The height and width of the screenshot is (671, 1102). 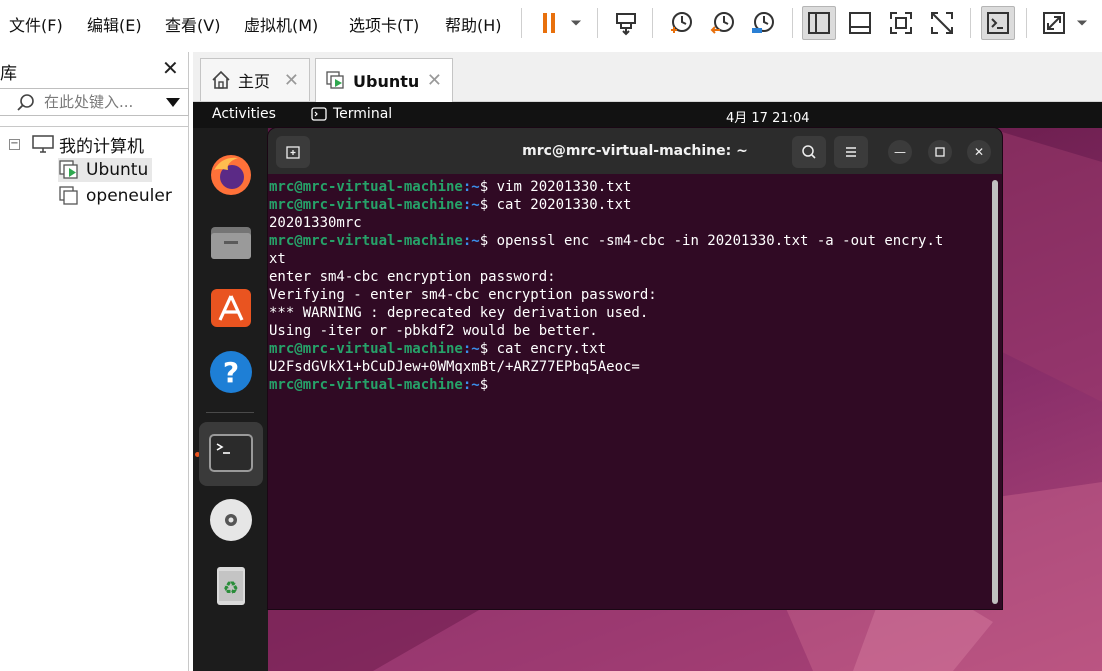 What do you see at coordinates (244, 114) in the screenshot?
I see `activities-button: Activities` at bounding box center [244, 114].